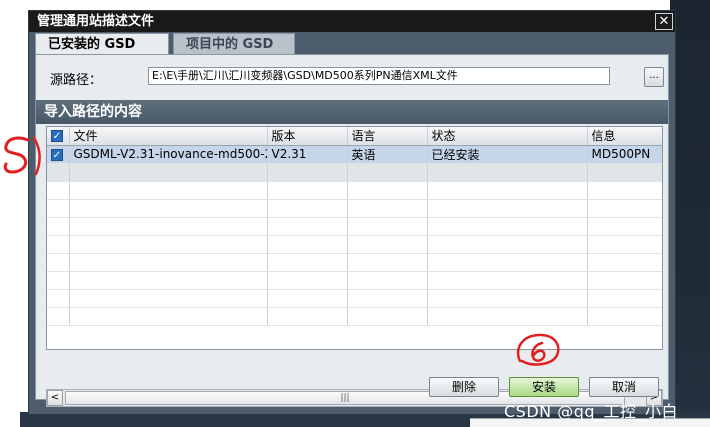 The image size is (710, 427). What do you see at coordinates (624, 387) in the screenshot?
I see `cancel-button: 取消` at bounding box center [624, 387].